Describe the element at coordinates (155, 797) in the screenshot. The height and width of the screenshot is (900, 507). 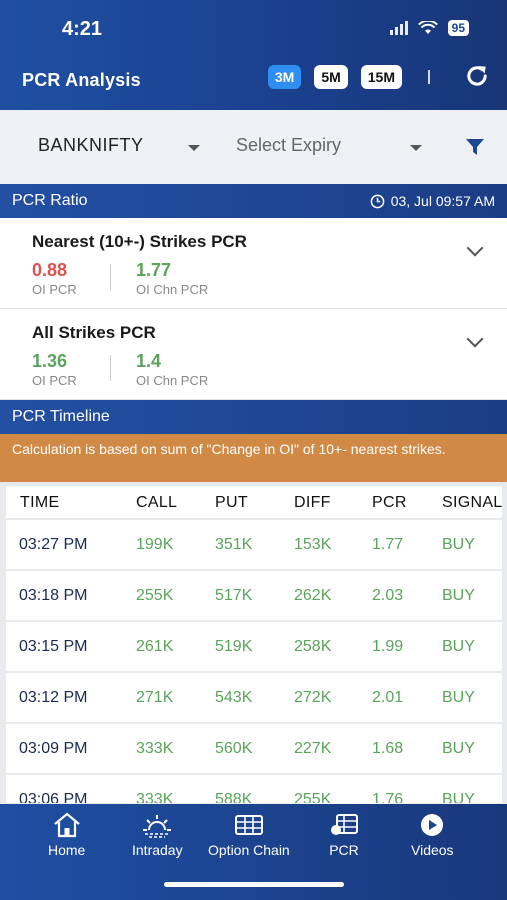
I see `table-cell: 333K` at that location.